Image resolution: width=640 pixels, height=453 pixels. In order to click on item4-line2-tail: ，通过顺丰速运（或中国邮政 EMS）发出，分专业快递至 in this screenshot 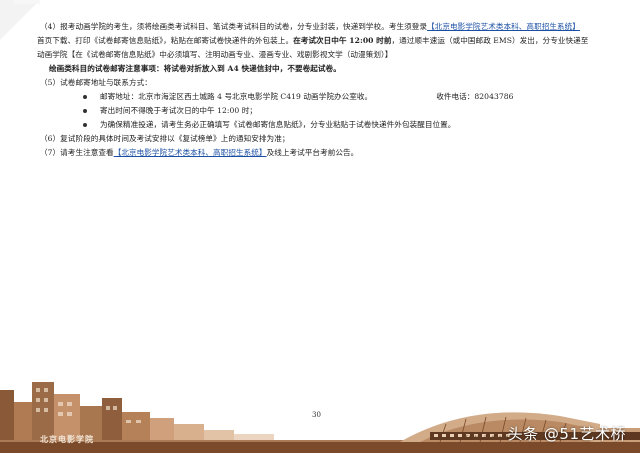, I will do `click(490, 40)`.